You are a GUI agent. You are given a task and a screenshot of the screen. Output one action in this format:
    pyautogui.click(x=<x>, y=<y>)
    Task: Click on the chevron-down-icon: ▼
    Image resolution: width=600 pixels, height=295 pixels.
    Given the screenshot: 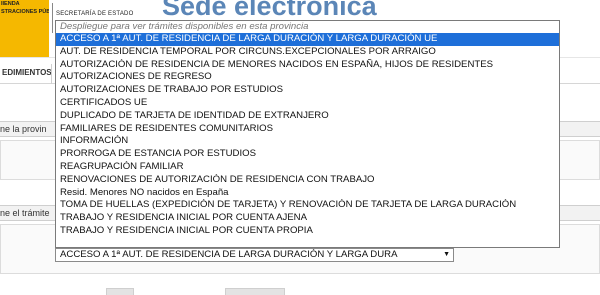 What is the action you would take?
    pyautogui.click(x=446, y=255)
    